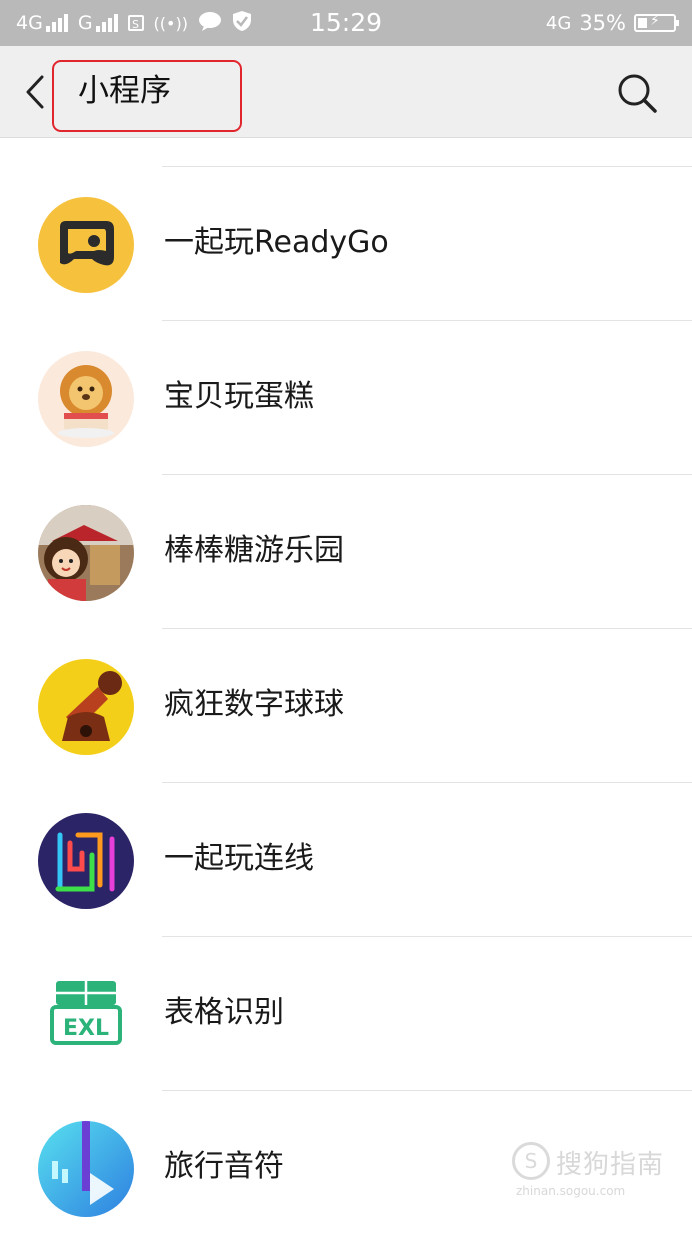  What do you see at coordinates (346, 92) in the screenshot?
I see `top-nav-bar: 小程序` at bounding box center [346, 92].